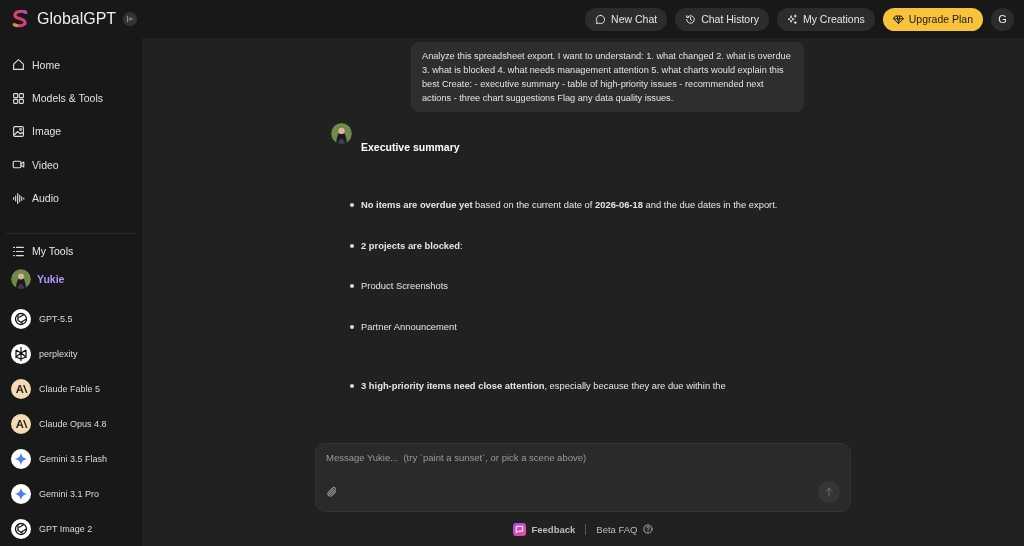 The height and width of the screenshot is (546, 1024). What do you see at coordinates (77, 19) in the screenshot?
I see `app-name: GlobalGPT` at bounding box center [77, 19].